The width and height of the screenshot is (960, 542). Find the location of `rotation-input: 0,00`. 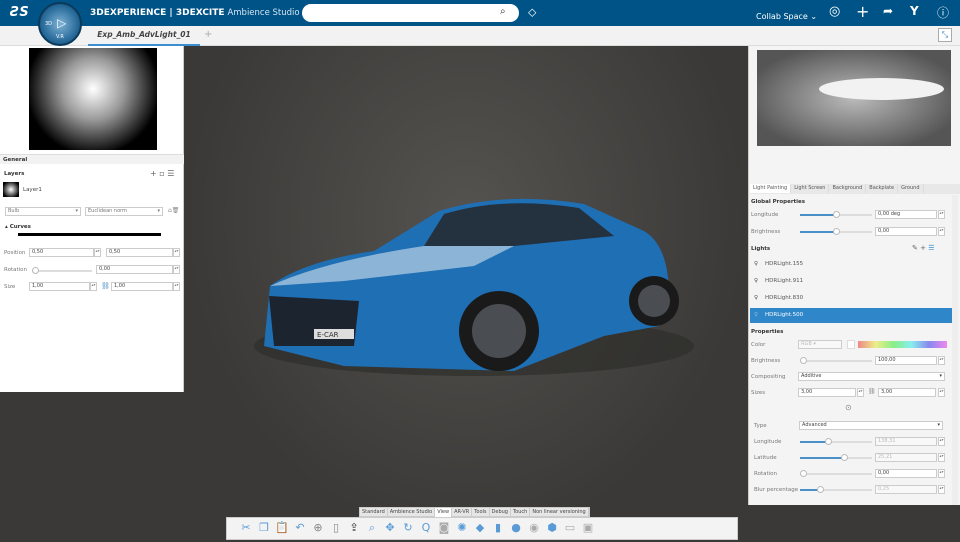

rotation-input: 0,00 is located at coordinates (134, 269).